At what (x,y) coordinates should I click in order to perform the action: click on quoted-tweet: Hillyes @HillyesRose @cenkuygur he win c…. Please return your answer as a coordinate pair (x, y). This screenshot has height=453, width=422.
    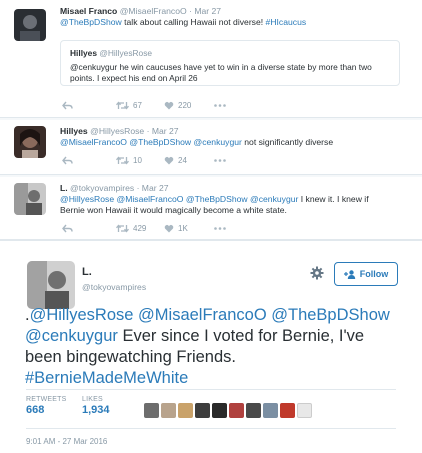
    Looking at the image, I should click on (230, 63).